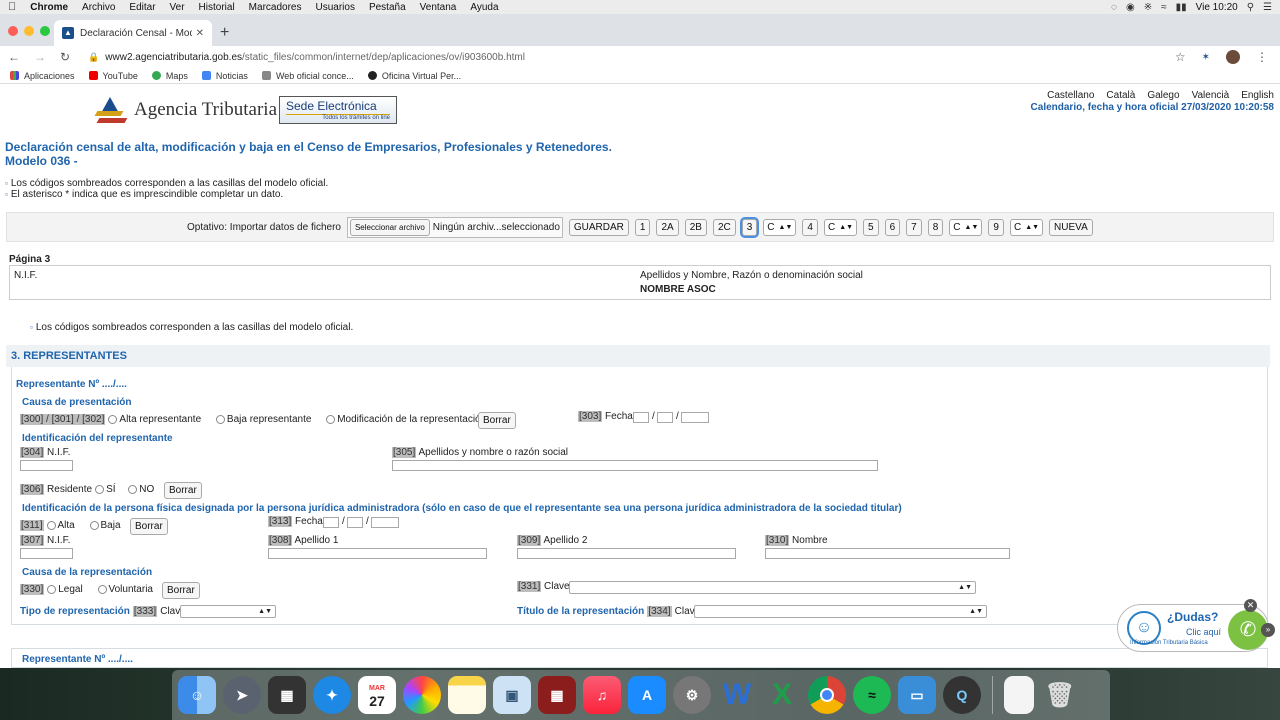 The image size is (1280, 720). What do you see at coordinates (1203, 632) in the screenshot?
I see `dudas-cta: Clic aquí` at bounding box center [1203, 632].